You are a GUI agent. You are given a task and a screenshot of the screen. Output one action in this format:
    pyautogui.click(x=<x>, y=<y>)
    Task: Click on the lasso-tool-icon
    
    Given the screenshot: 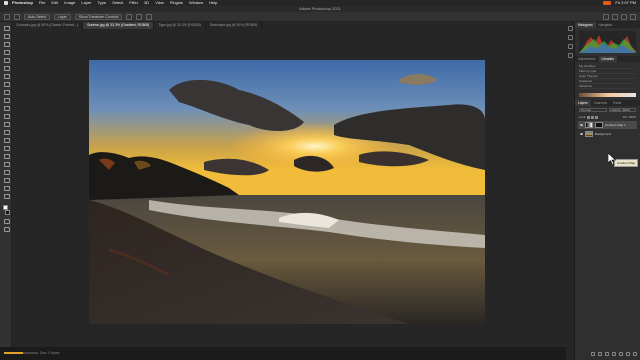 What is the action you would take?
    pyautogui.click(x=6, y=44)
    